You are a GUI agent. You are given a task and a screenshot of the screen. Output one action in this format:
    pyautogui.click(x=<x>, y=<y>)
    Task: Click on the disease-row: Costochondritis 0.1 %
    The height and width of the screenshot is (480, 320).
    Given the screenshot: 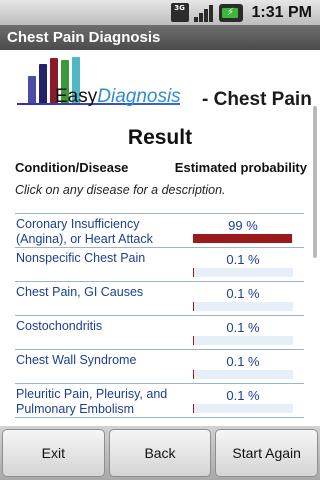 What is the action you would take?
    pyautogui.click(x=159, y=333)
    